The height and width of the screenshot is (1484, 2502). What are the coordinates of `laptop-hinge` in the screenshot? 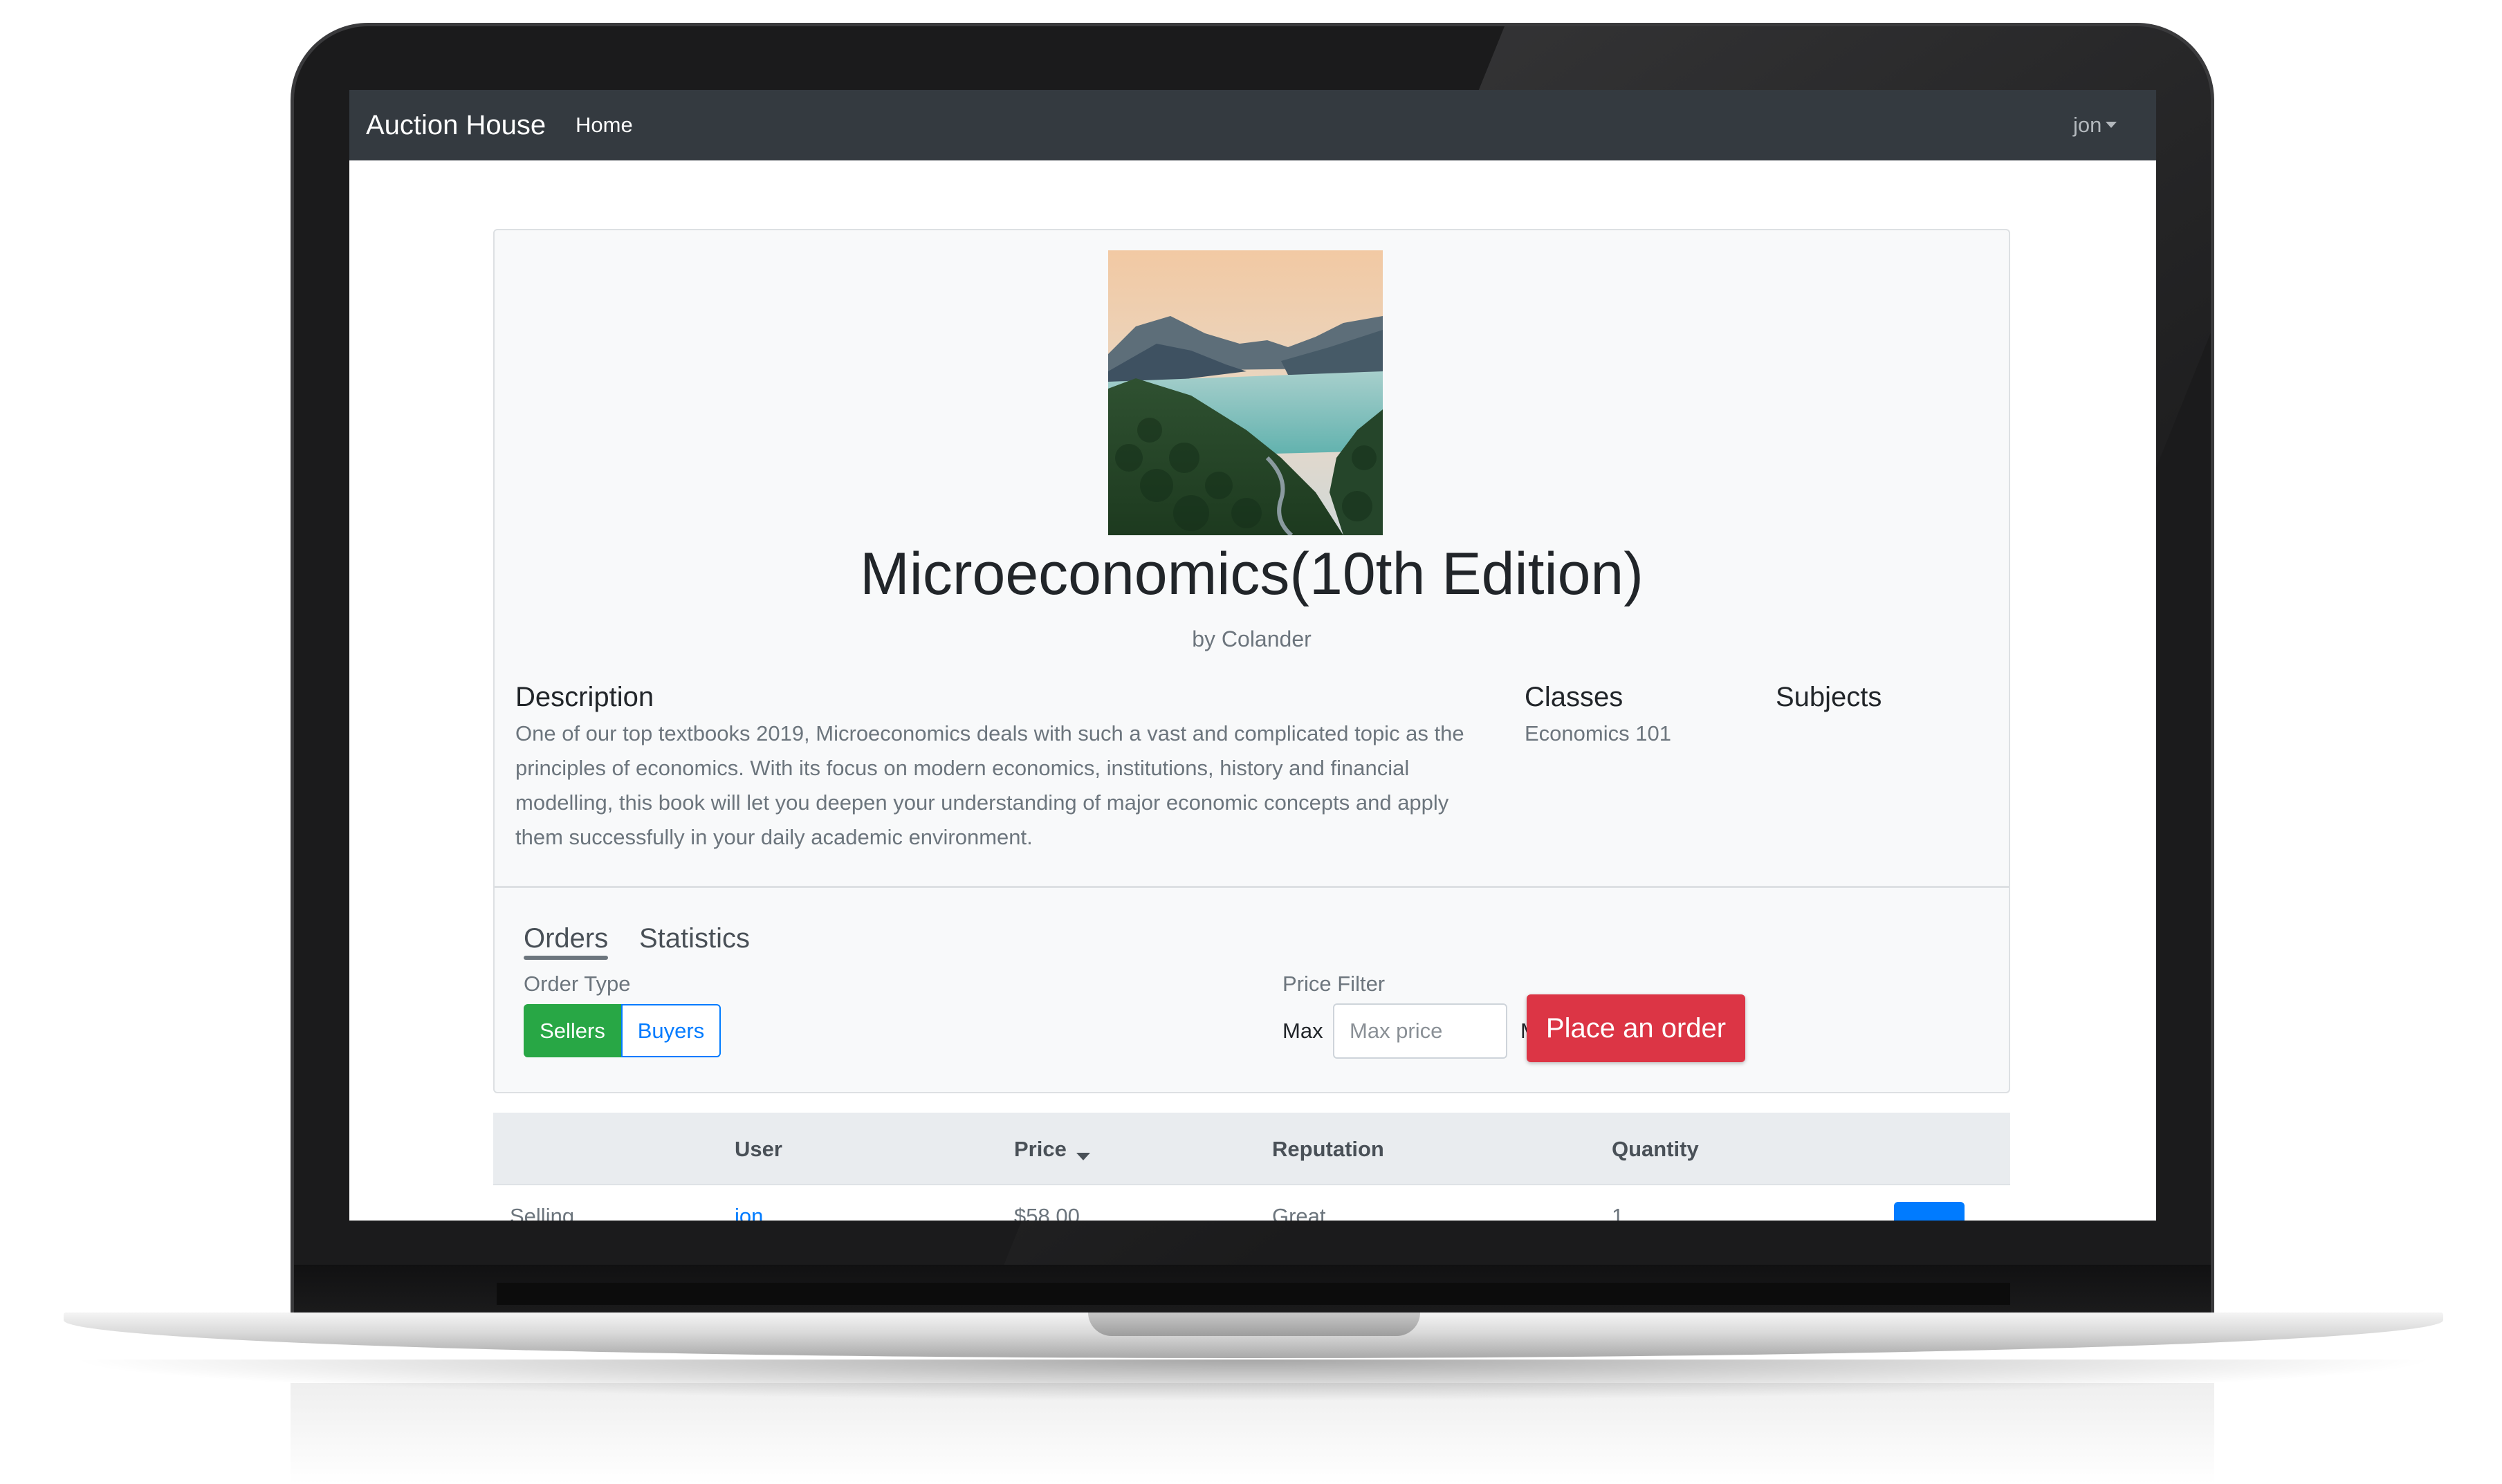 It's located at (1253, 1294).